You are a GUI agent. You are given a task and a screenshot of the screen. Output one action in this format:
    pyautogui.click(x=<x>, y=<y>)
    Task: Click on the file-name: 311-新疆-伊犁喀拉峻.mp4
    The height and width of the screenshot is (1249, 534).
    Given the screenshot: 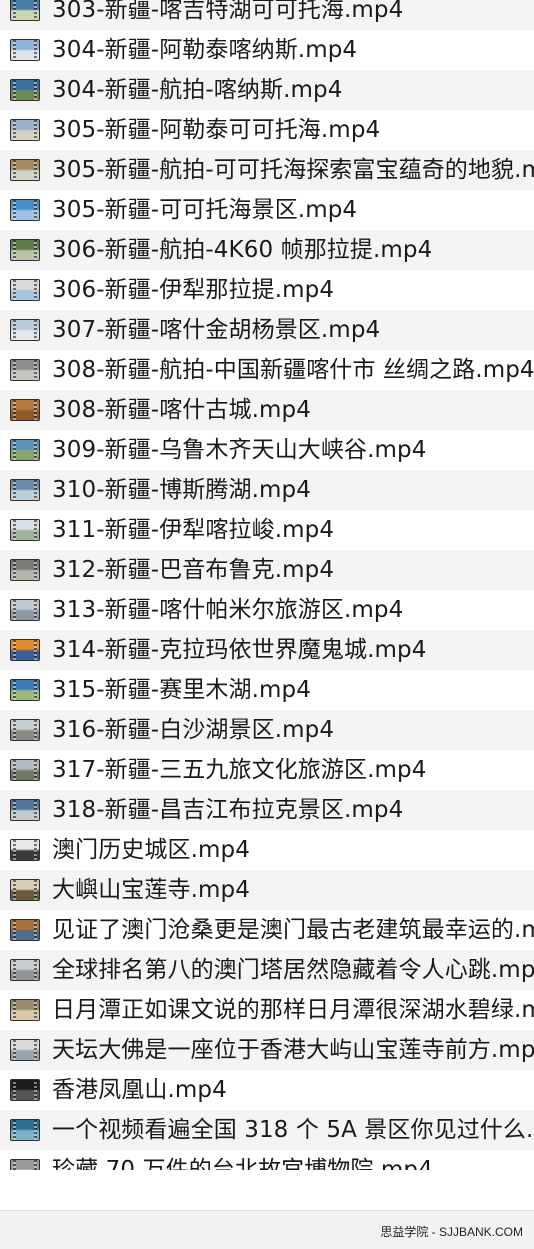 What is the action you would take?
    pyautogui.click(x=193, y=530)
    